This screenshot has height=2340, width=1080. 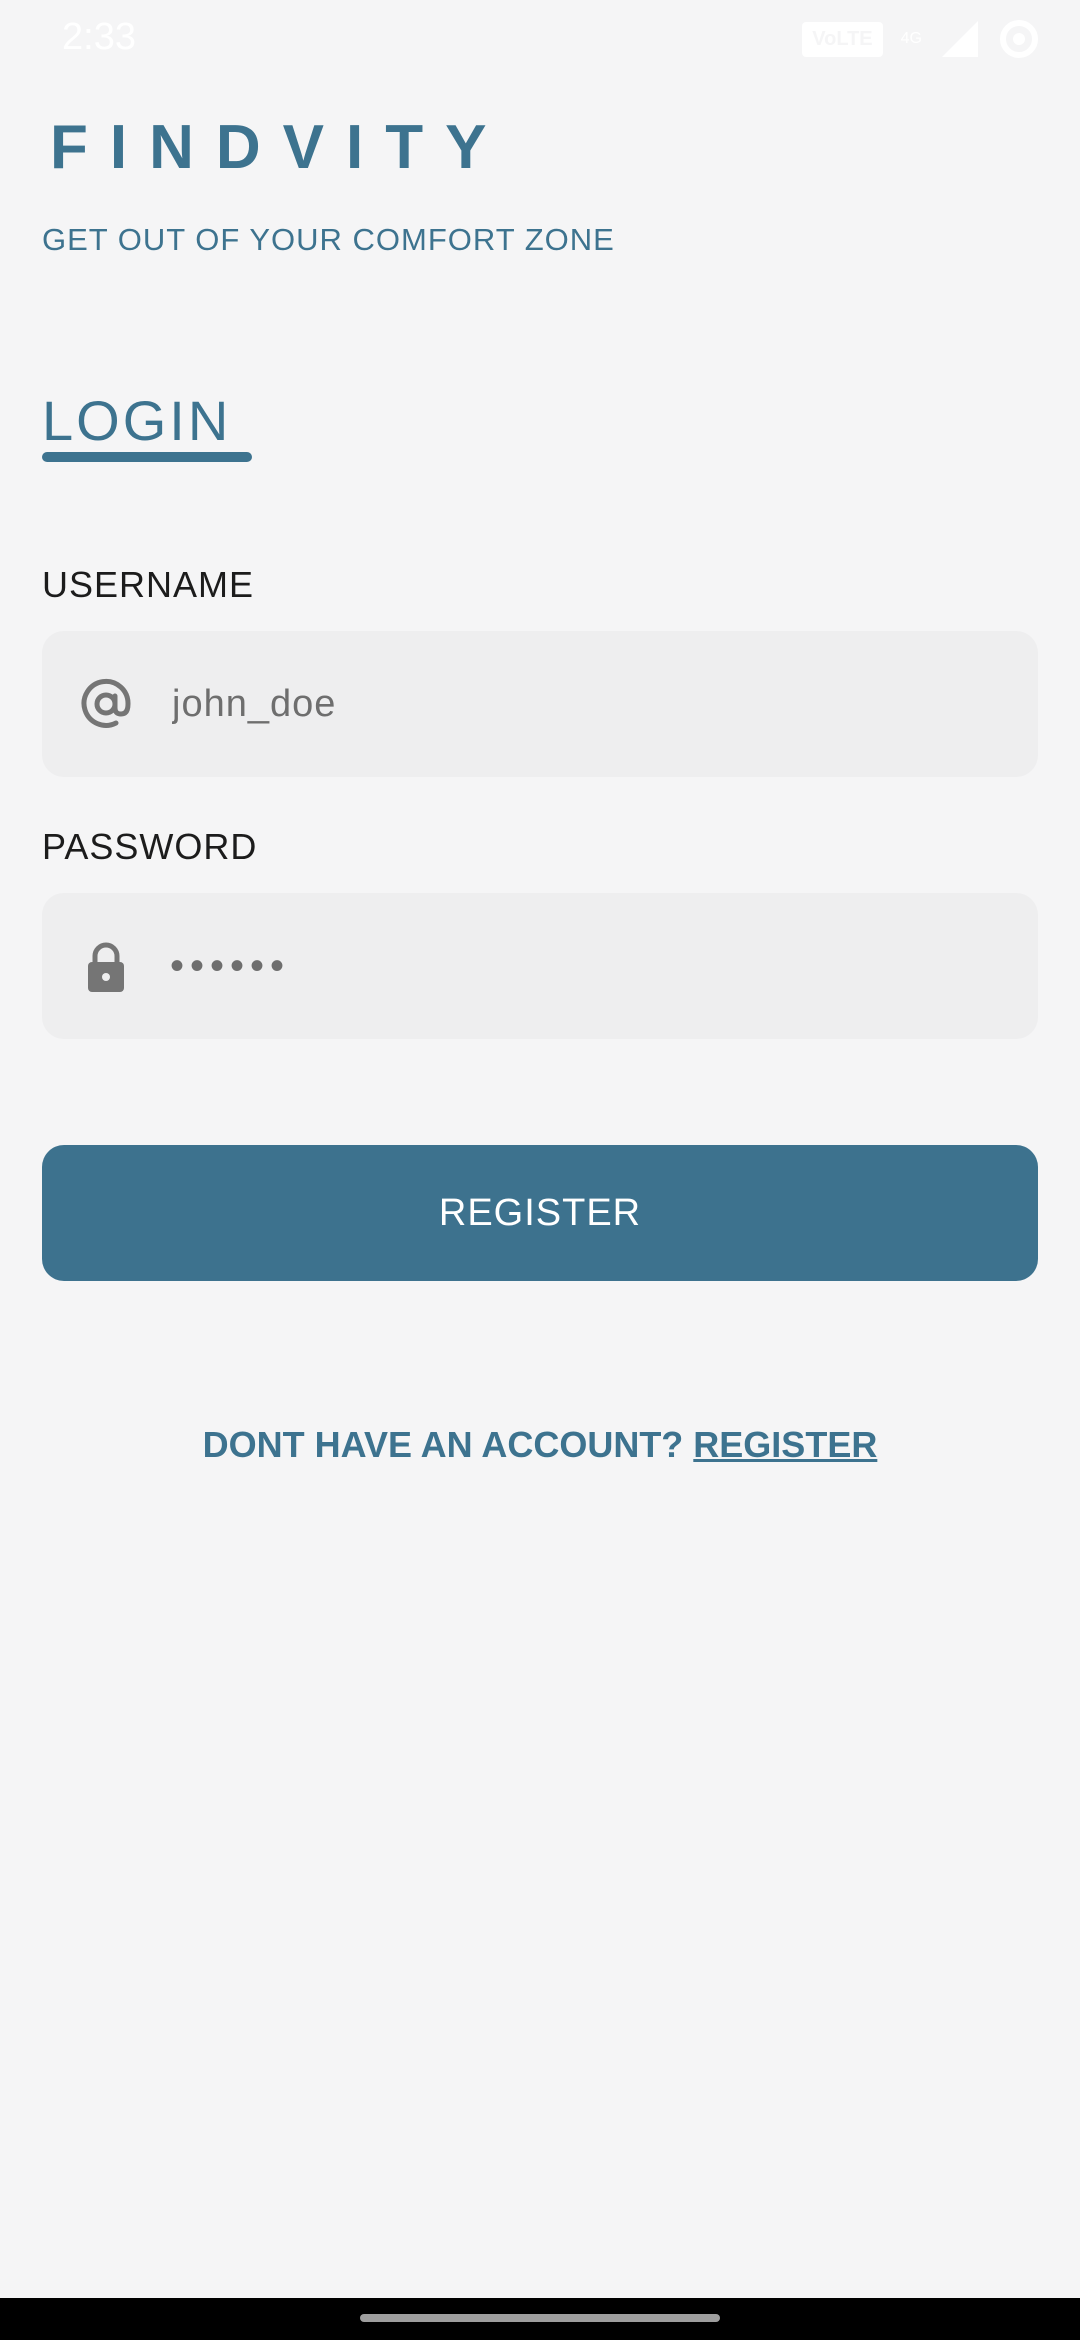 I want to click on status-icons: VoLTE 4G, so click(x=921, y=39).